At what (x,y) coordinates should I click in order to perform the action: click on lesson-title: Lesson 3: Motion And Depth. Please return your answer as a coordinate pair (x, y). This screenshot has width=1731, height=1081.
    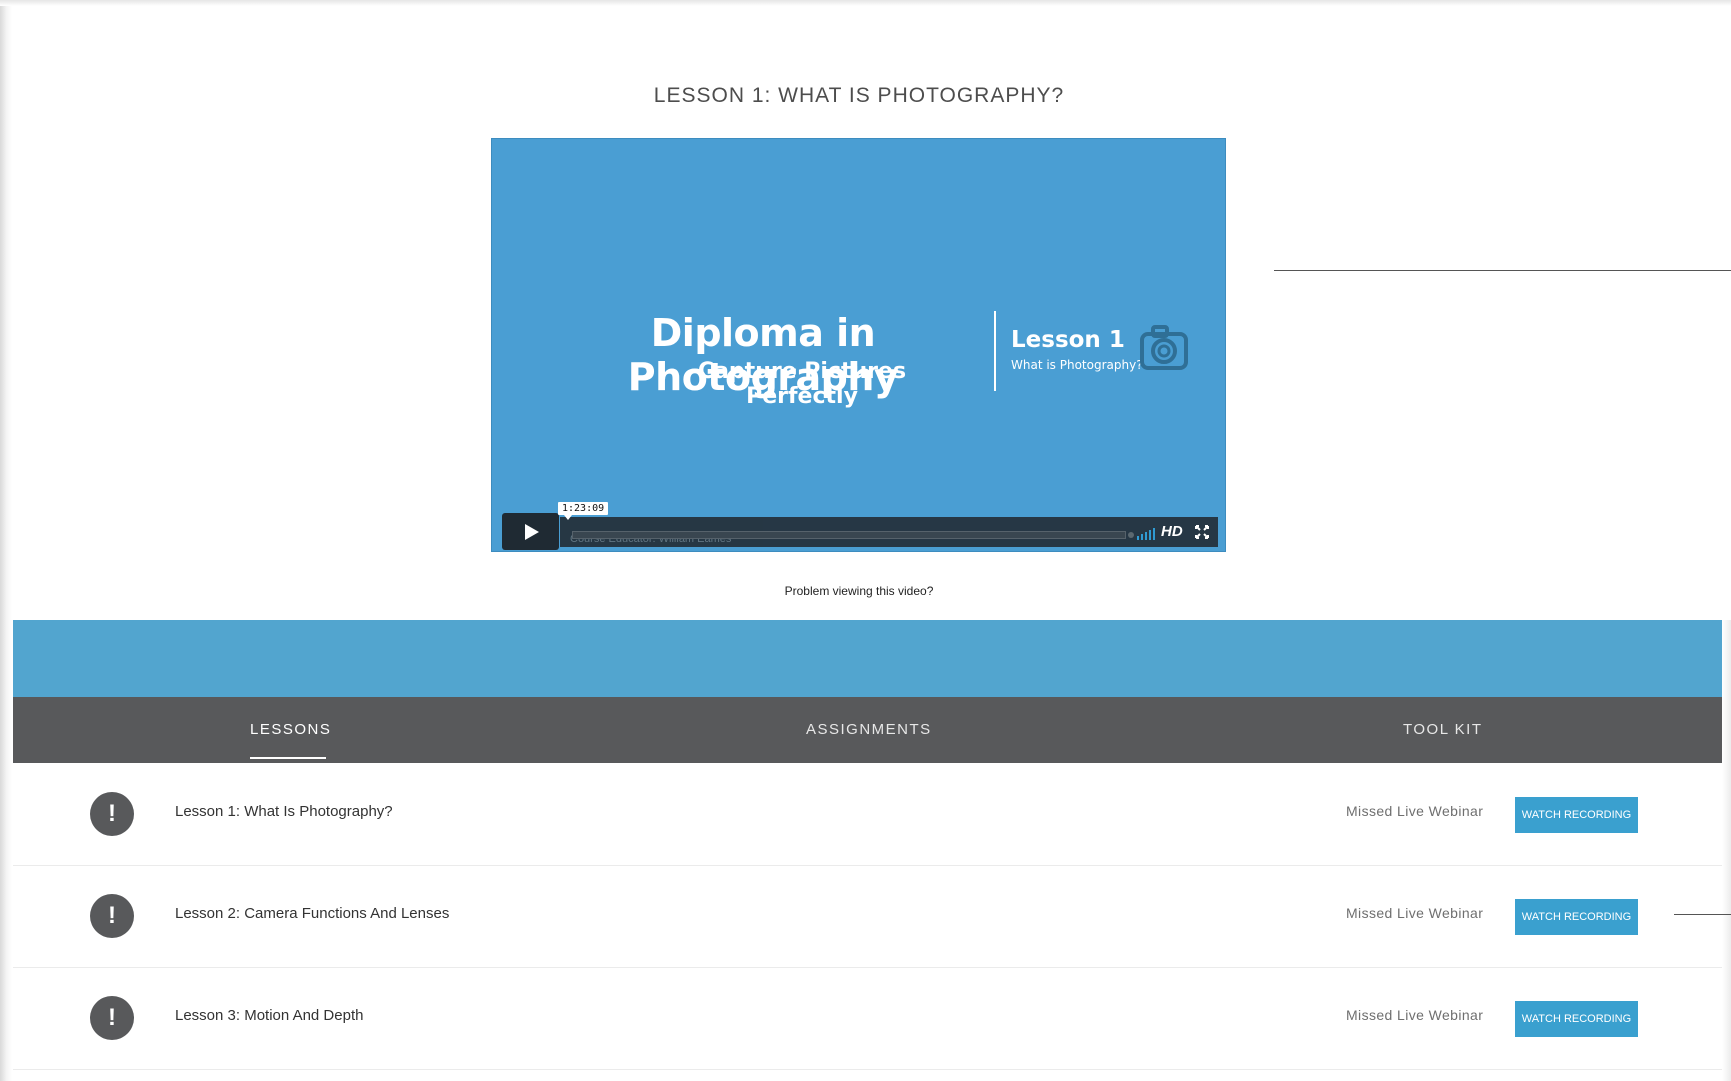
    Looking at the image, I should click on (269, 1015).